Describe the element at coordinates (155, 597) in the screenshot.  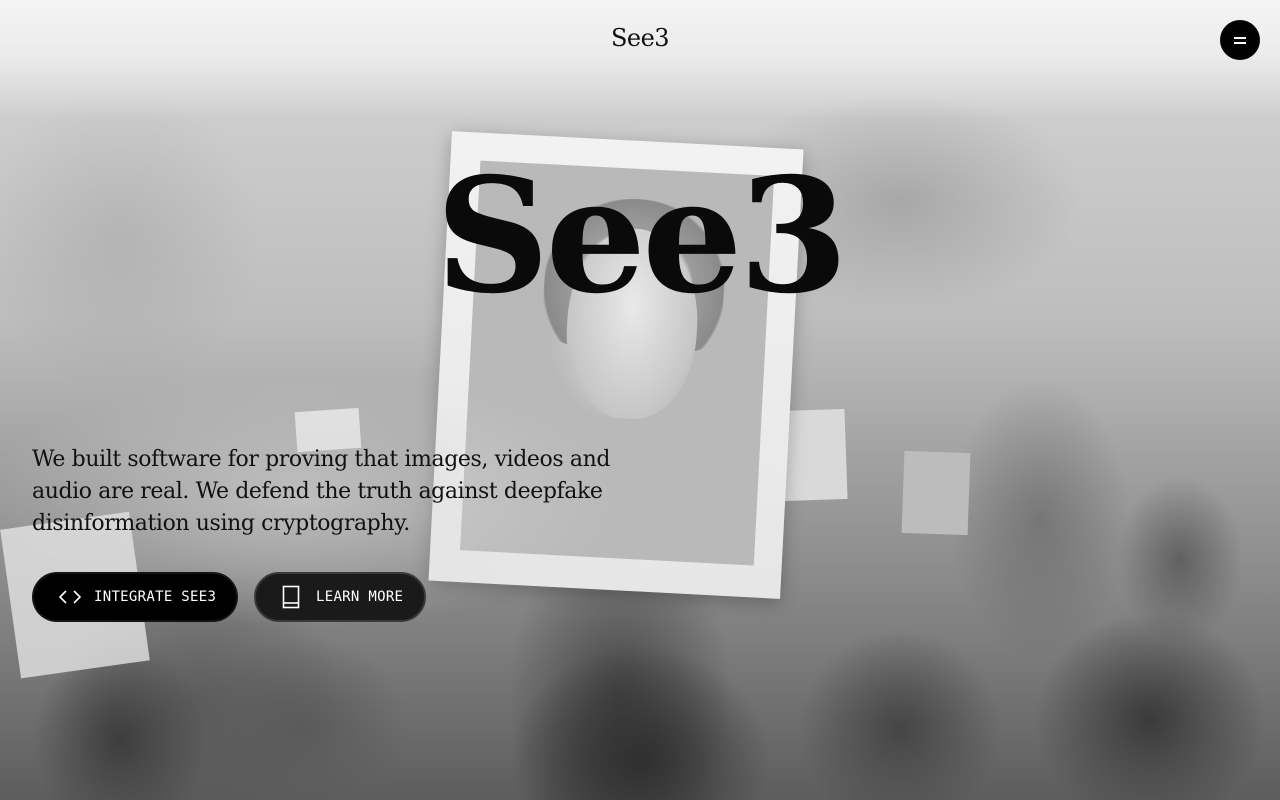
I see `integrate-button-label: INTEGRATE SEE3` at that location.